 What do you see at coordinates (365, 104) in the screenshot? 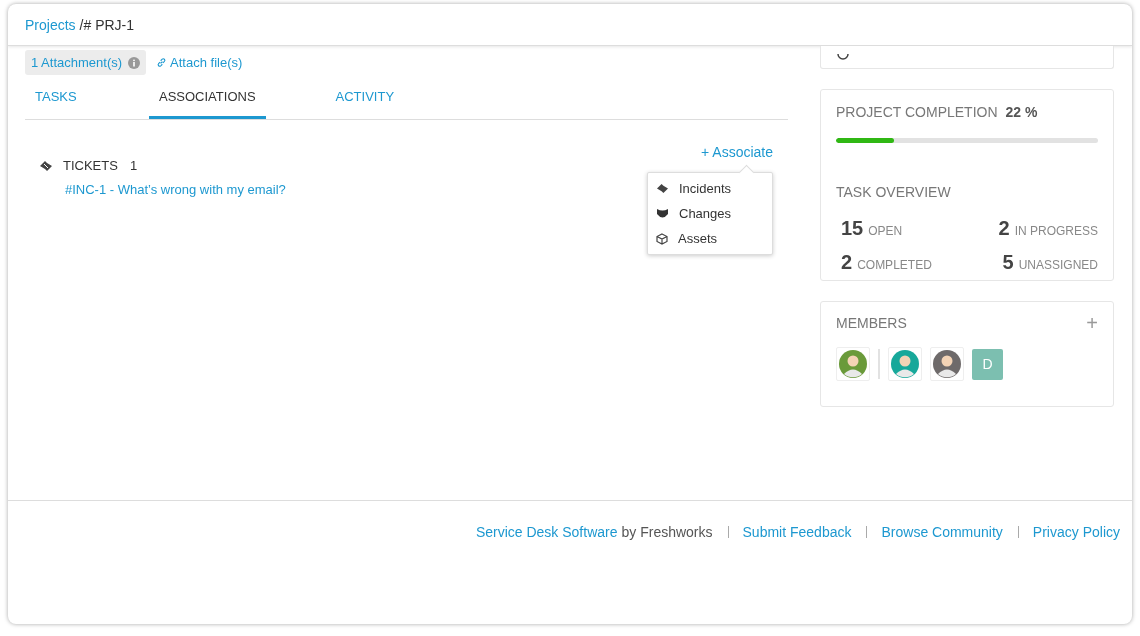
I see `tab: ACTIVITY` at bounding box center [365, 104].